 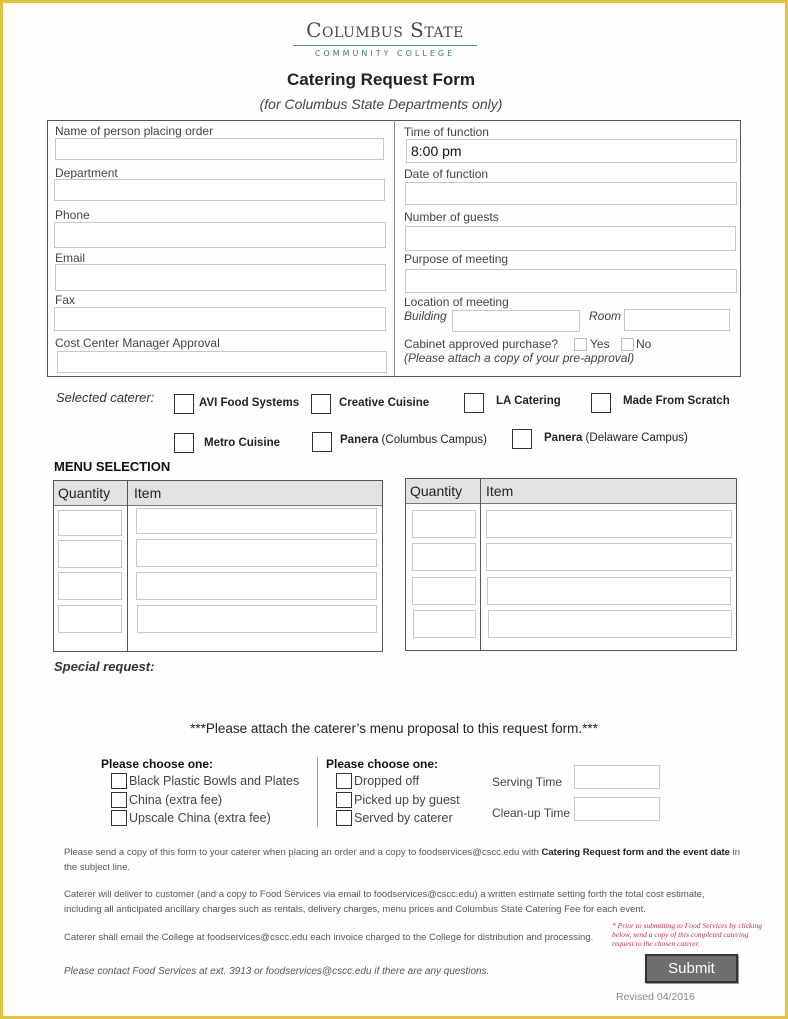 What do you see at coordinates (382, 764) in the screenshot?
I see `service-heading: Please choose one:` at bounding box center [382, 764].